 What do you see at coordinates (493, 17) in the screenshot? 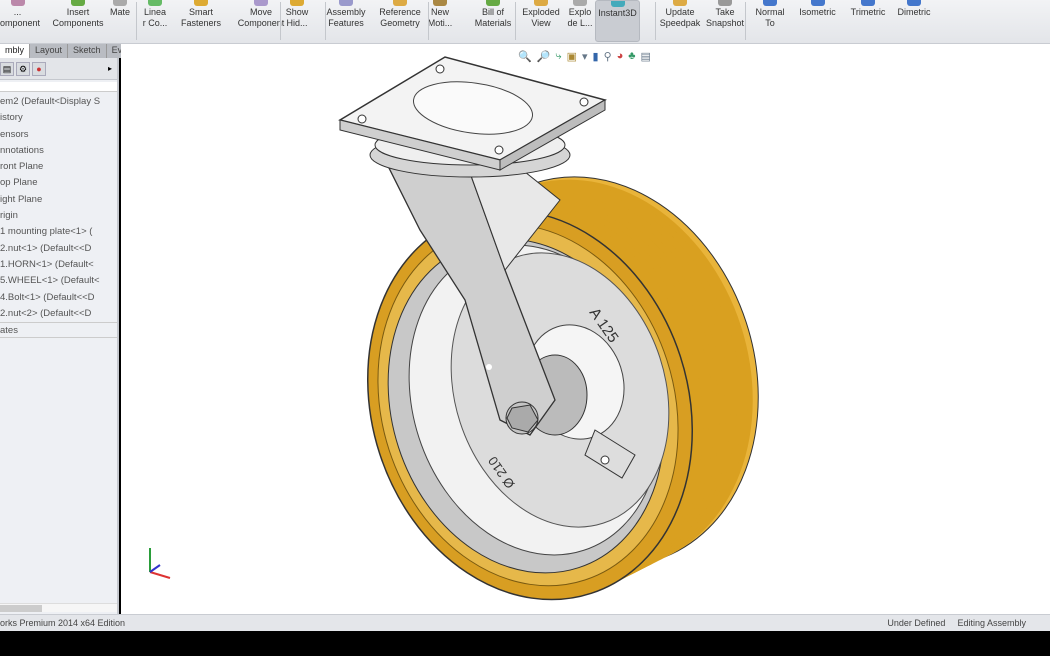
I see `toolbar-button-label: Bill of Materials` at bounding box center [493, 17].